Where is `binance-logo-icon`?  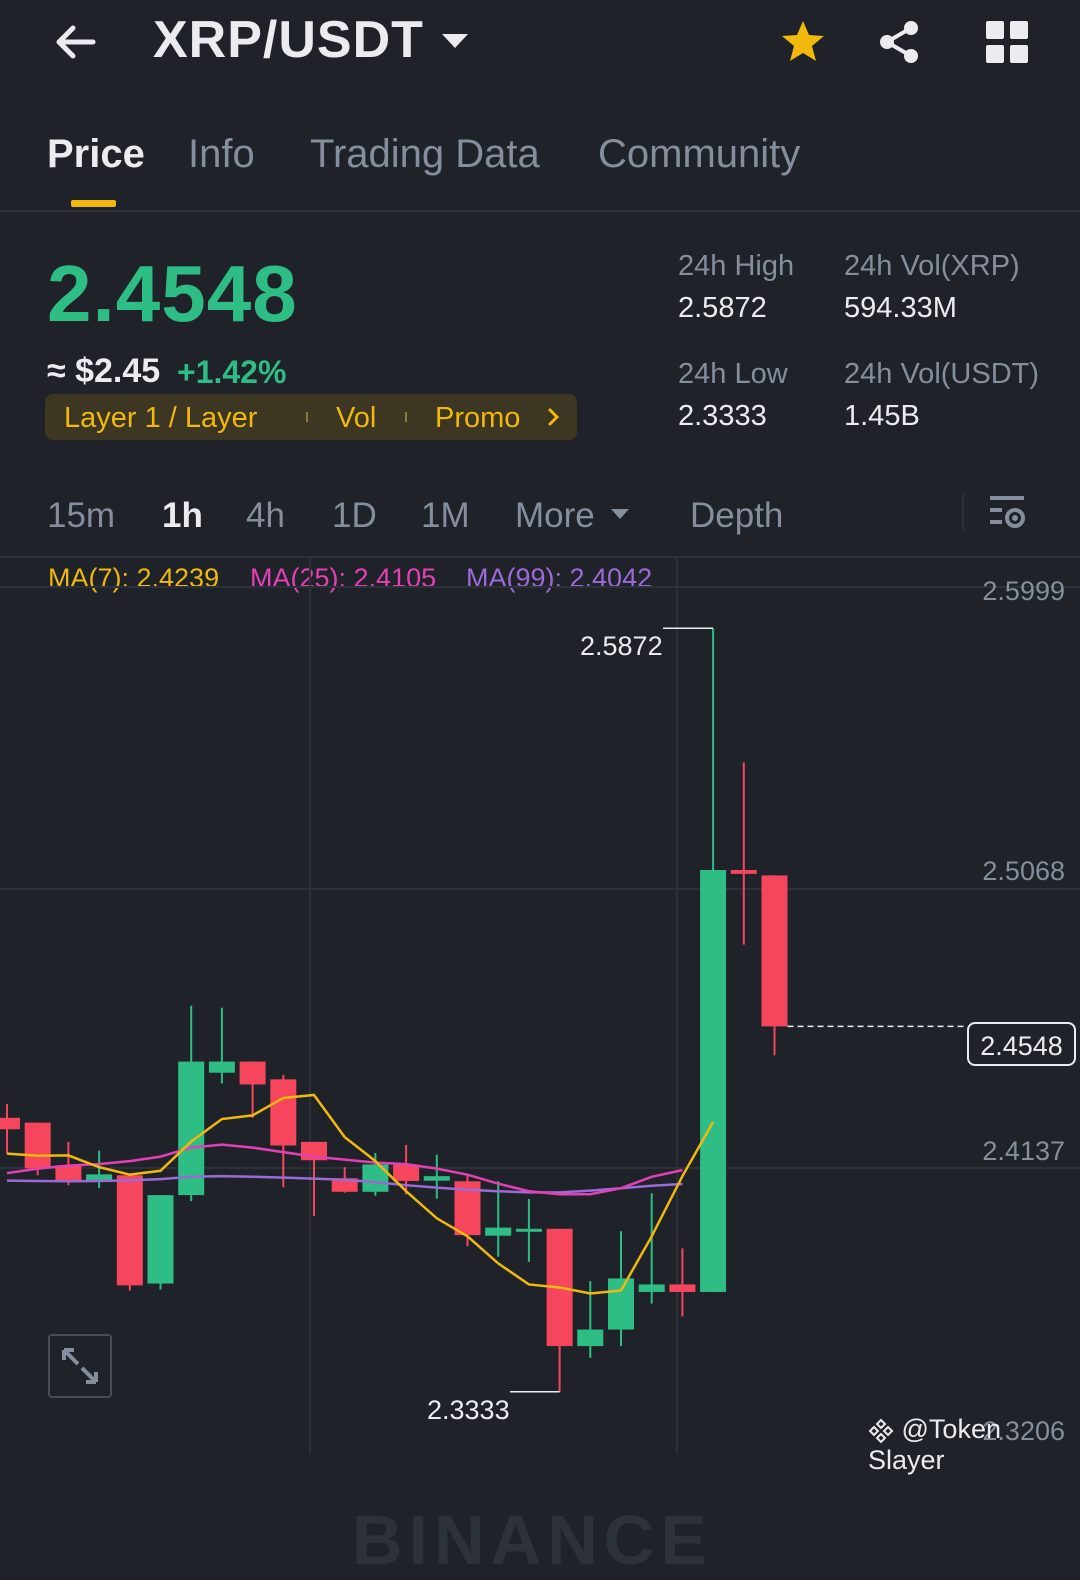 binance-logo-icon is located at coordinates (881, 1431).